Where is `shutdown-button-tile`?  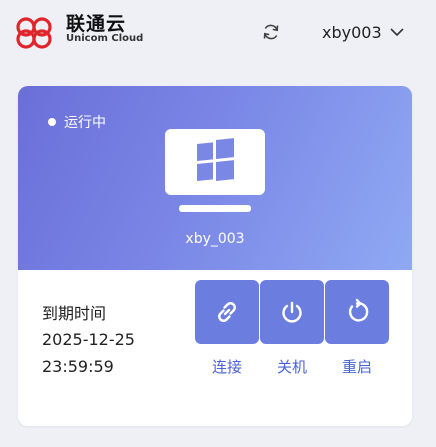 shutdown-button-tile is located at coordinates (292, 312).